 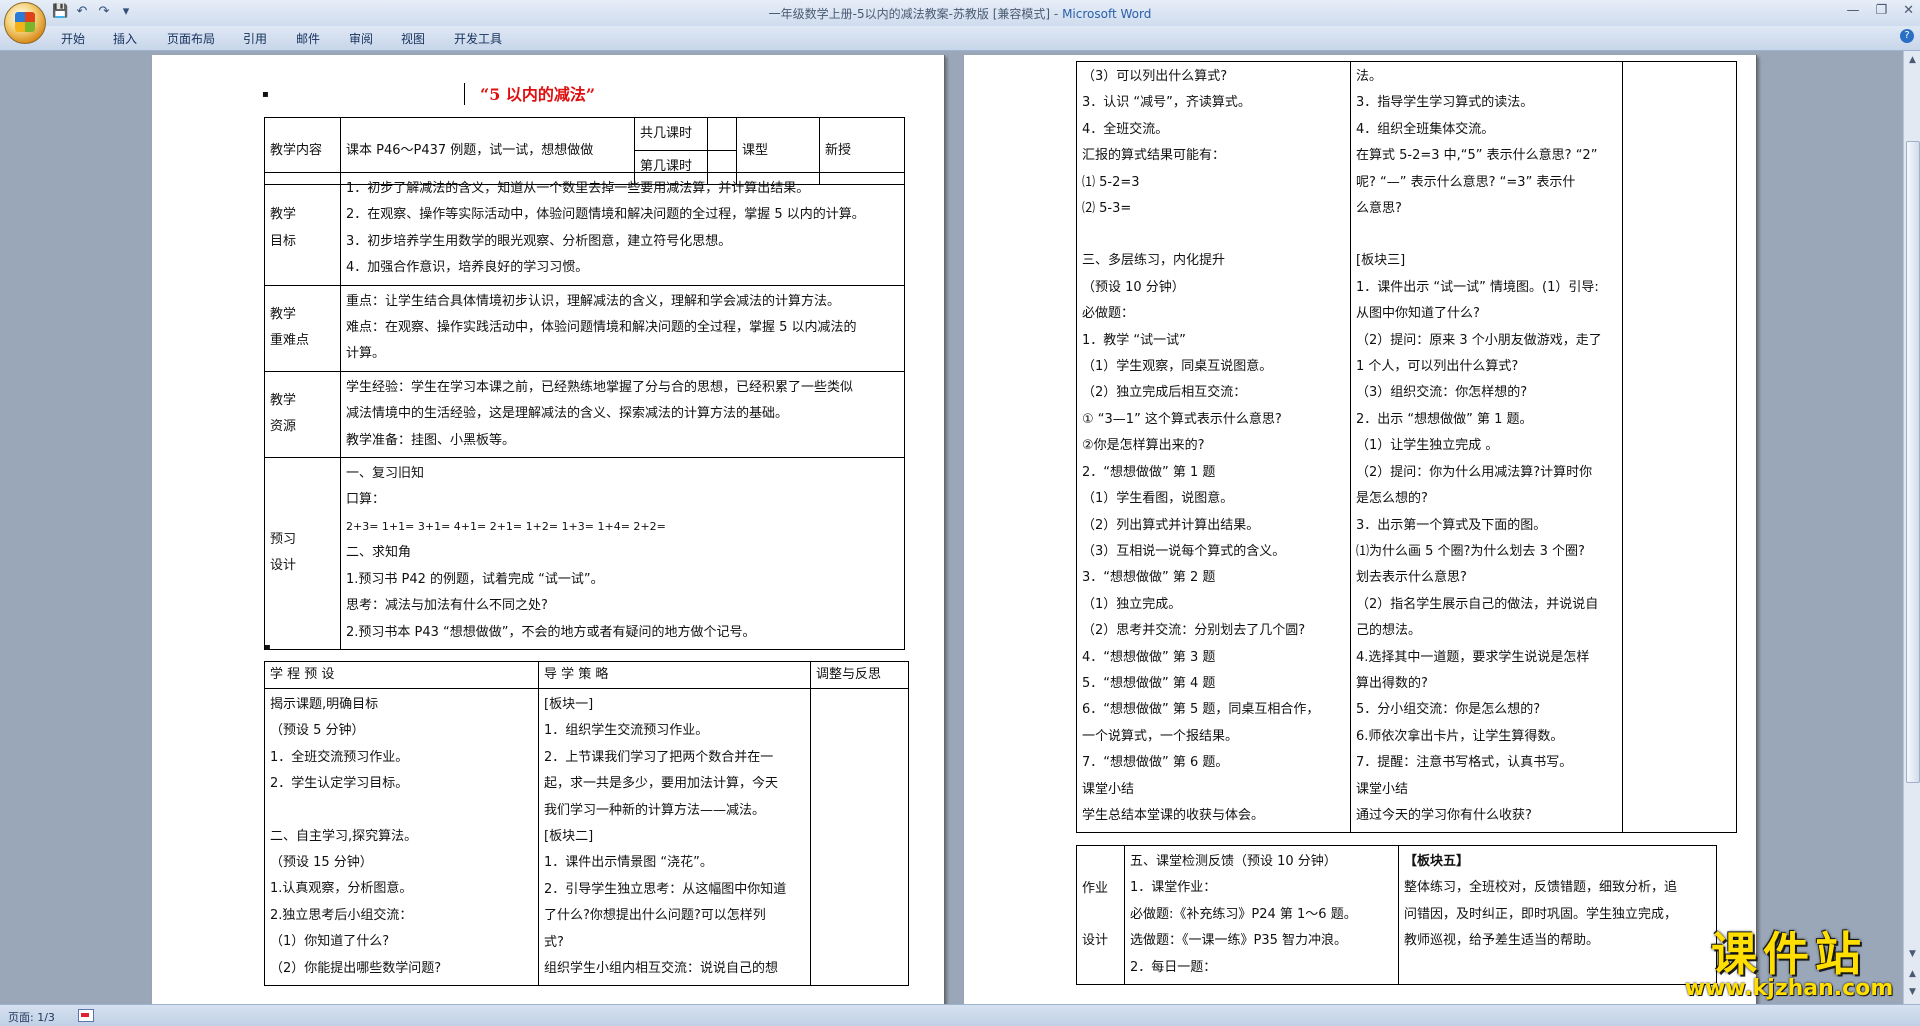 What do you see at coordinates (478, 38) in the screenshot?
I see `tab-developer: 开发工具` at bounding box center [478, 38].